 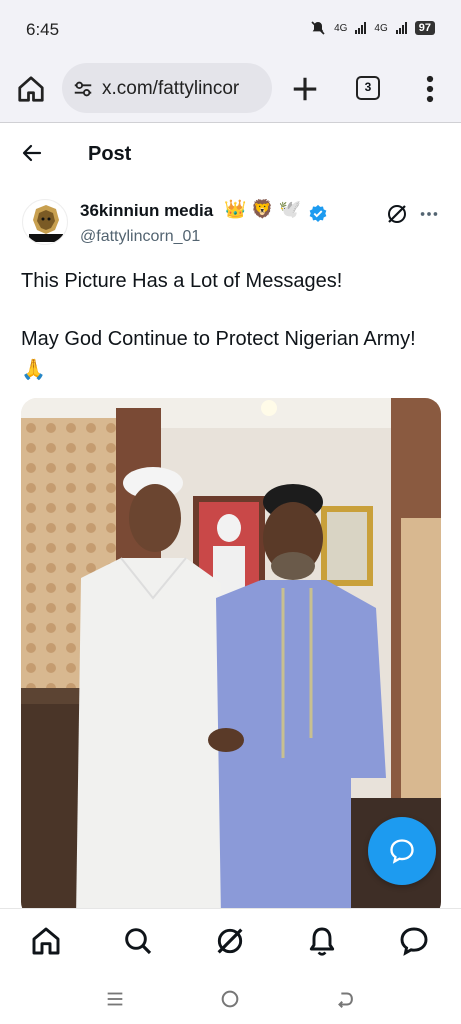 I want to click on more-options-icon, so click(x=429, y=214).